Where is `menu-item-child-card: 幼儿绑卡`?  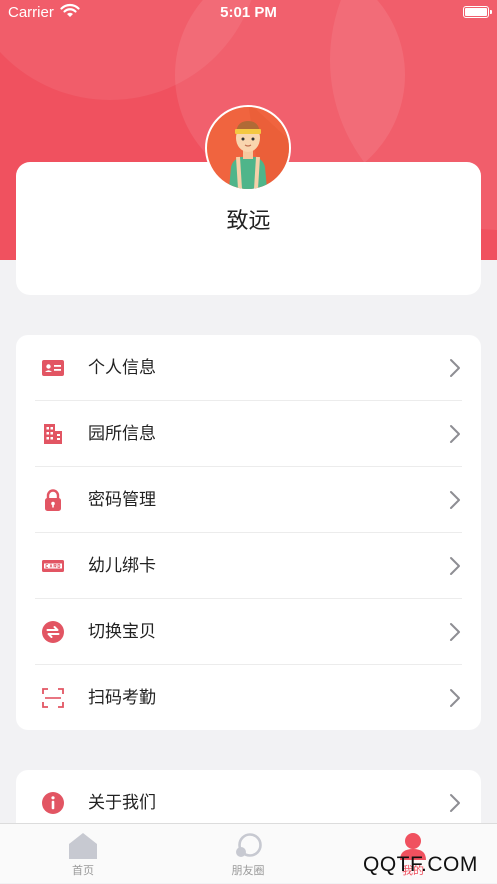
menu-item-child-card: 幼儿绑卡 is located at coordinates (248, 566).